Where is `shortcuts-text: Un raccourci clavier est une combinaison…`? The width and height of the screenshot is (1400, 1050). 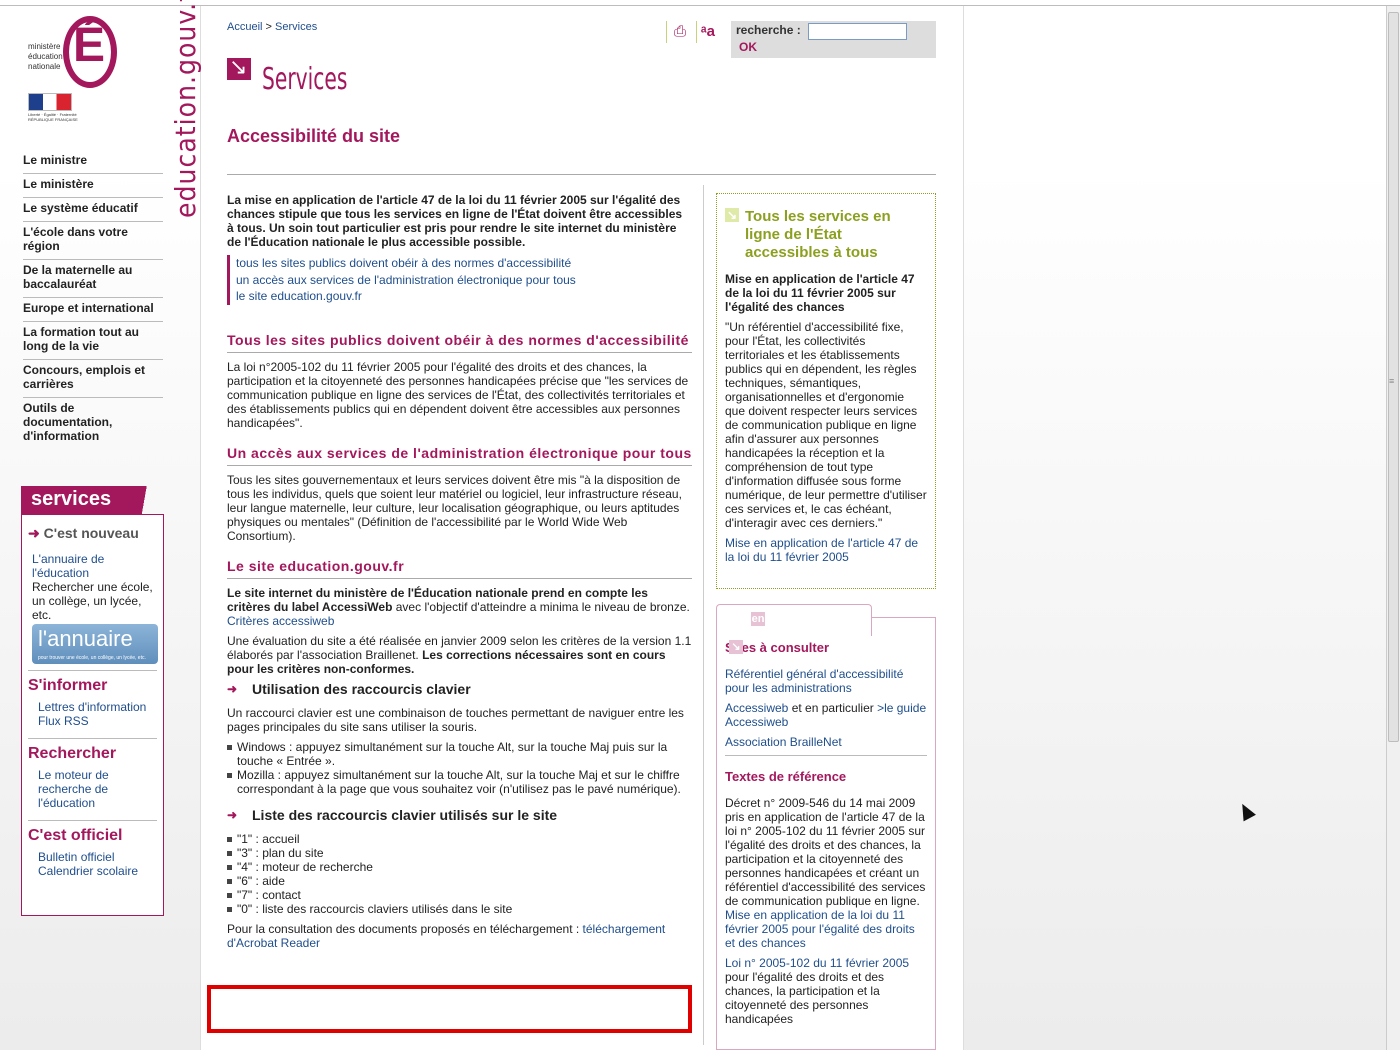 shortcuts-text: Un raccourci clavier est une combinaison… is located at coordinates (455, 719).